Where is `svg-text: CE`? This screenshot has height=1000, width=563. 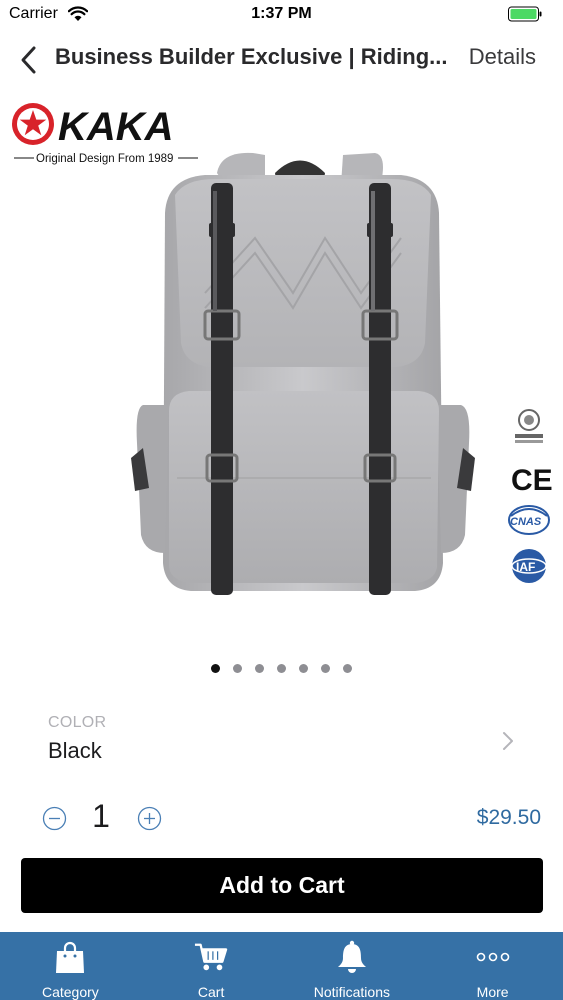
svg-text: CE is located at coordinates (532, 480).